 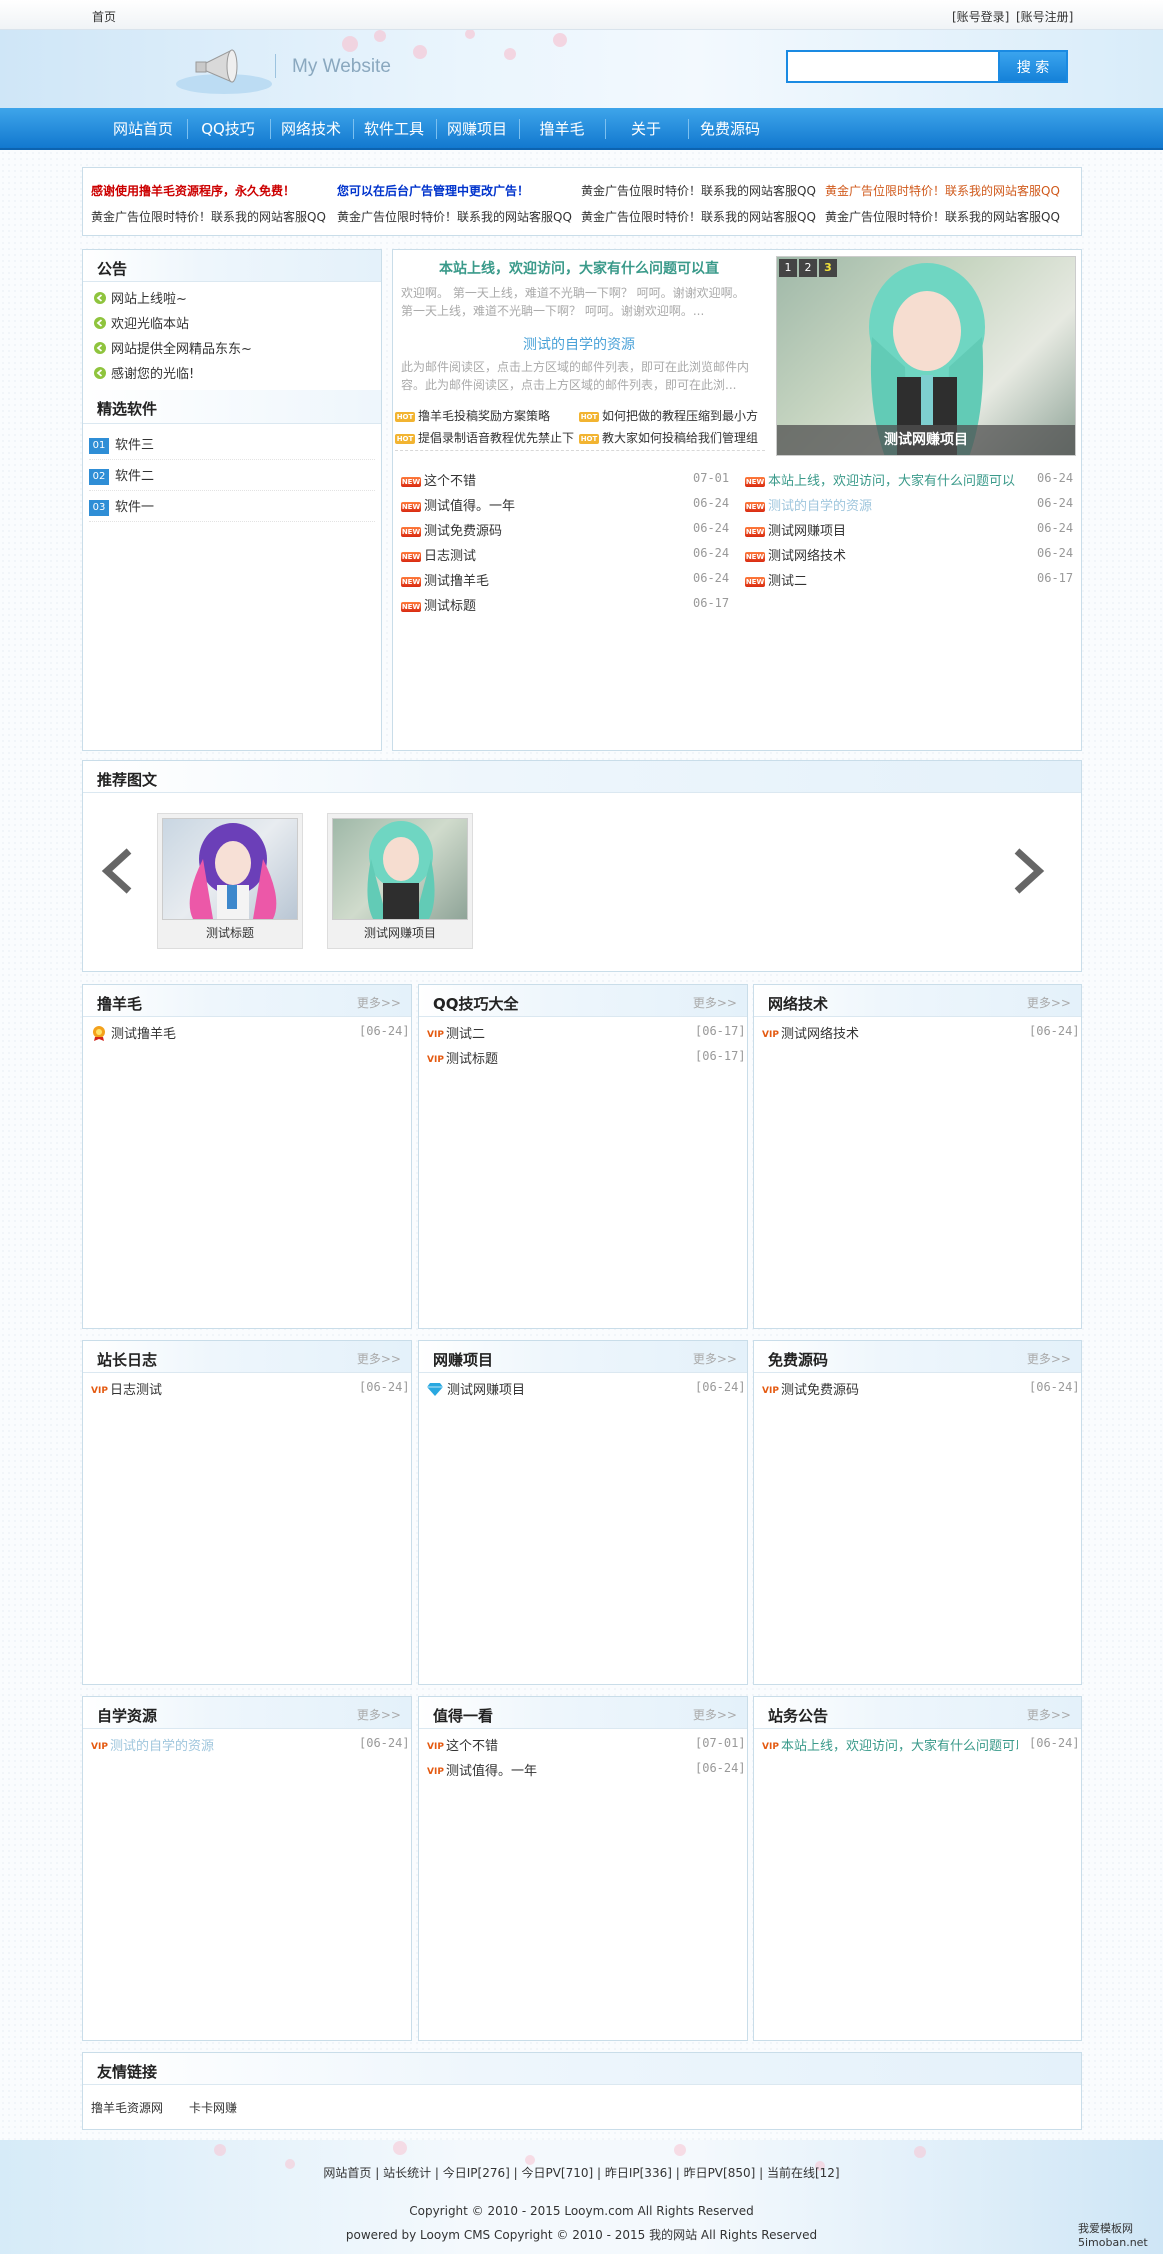 I want to click on register-link: [账号注册], so click(x=1044, y=16).